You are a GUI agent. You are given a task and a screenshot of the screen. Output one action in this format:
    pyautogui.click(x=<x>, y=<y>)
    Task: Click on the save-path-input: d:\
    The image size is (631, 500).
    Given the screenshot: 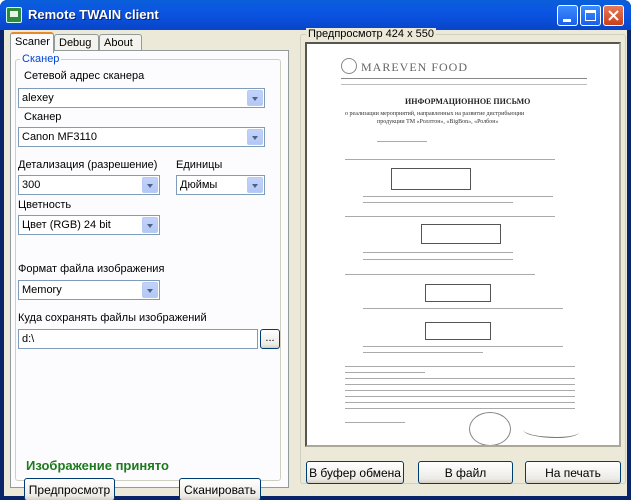 What is the action you would take?
    pyautogui.click(x=138, y=339)
    